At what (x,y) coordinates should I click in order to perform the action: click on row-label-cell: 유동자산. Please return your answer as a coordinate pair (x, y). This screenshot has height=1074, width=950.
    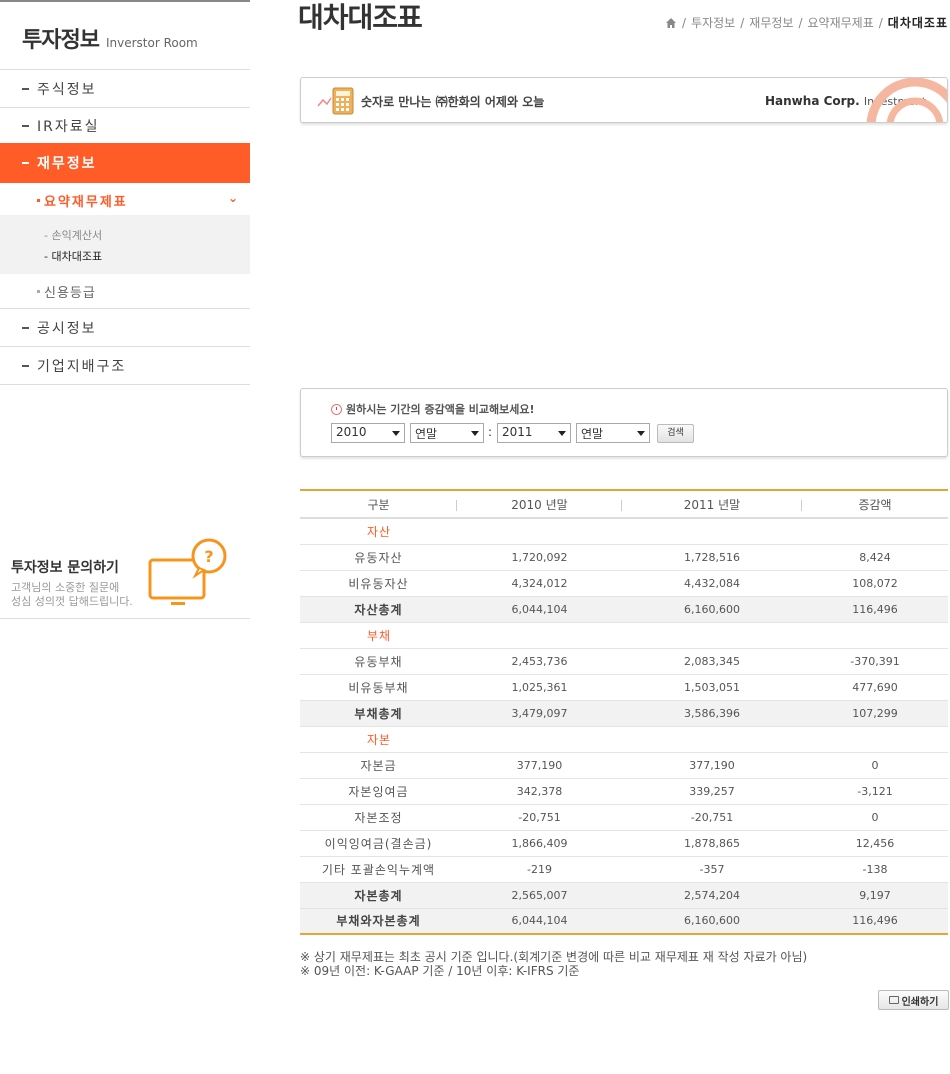
    Looking at the image, I should click on (378, 557).